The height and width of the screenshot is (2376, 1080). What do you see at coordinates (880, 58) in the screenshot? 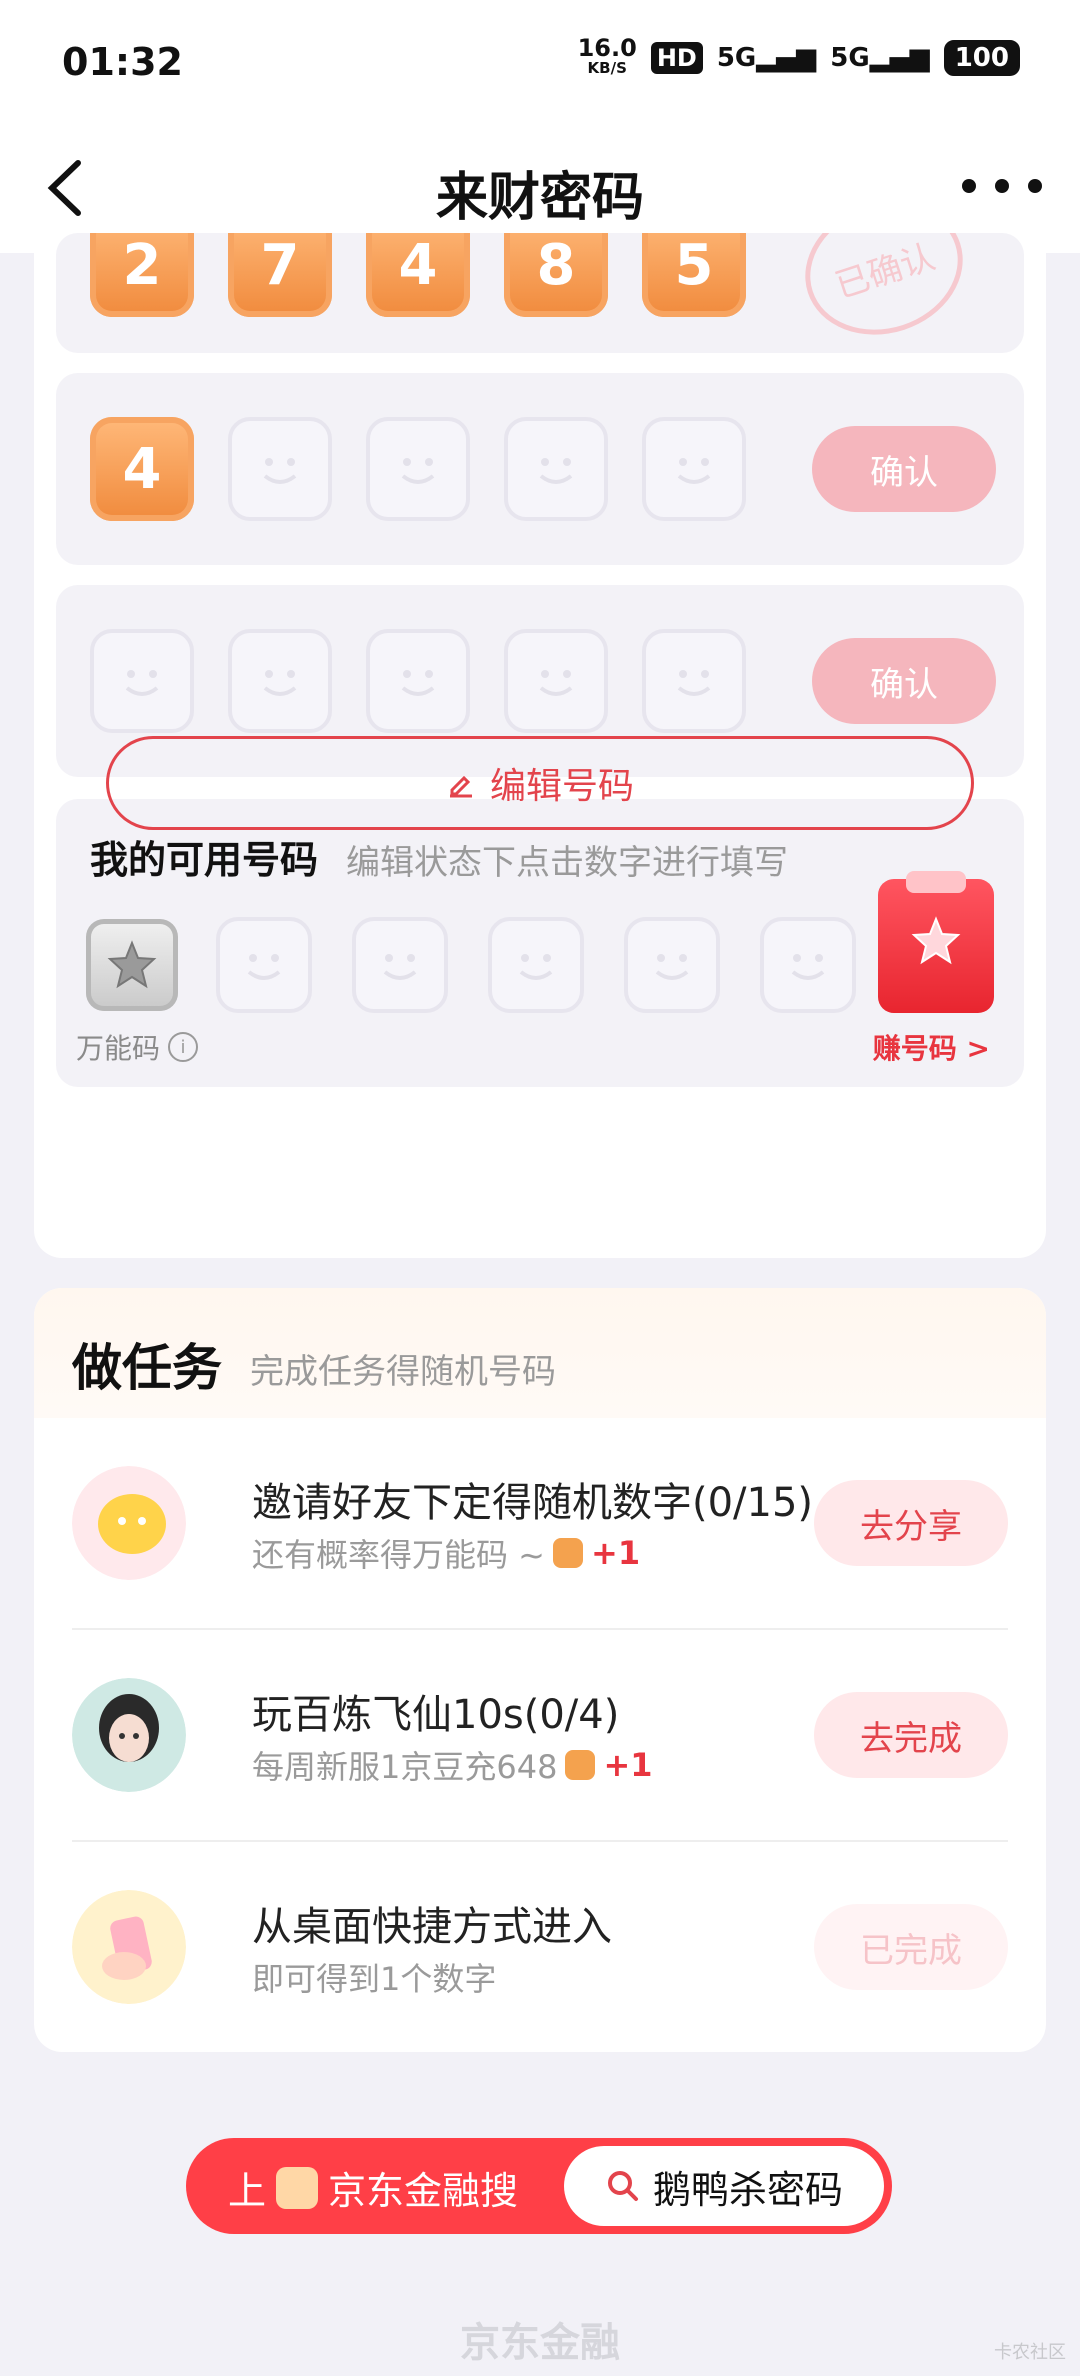
I see `signal-icon-2: 5G▂▄▆` at bounding box center [880, 58].